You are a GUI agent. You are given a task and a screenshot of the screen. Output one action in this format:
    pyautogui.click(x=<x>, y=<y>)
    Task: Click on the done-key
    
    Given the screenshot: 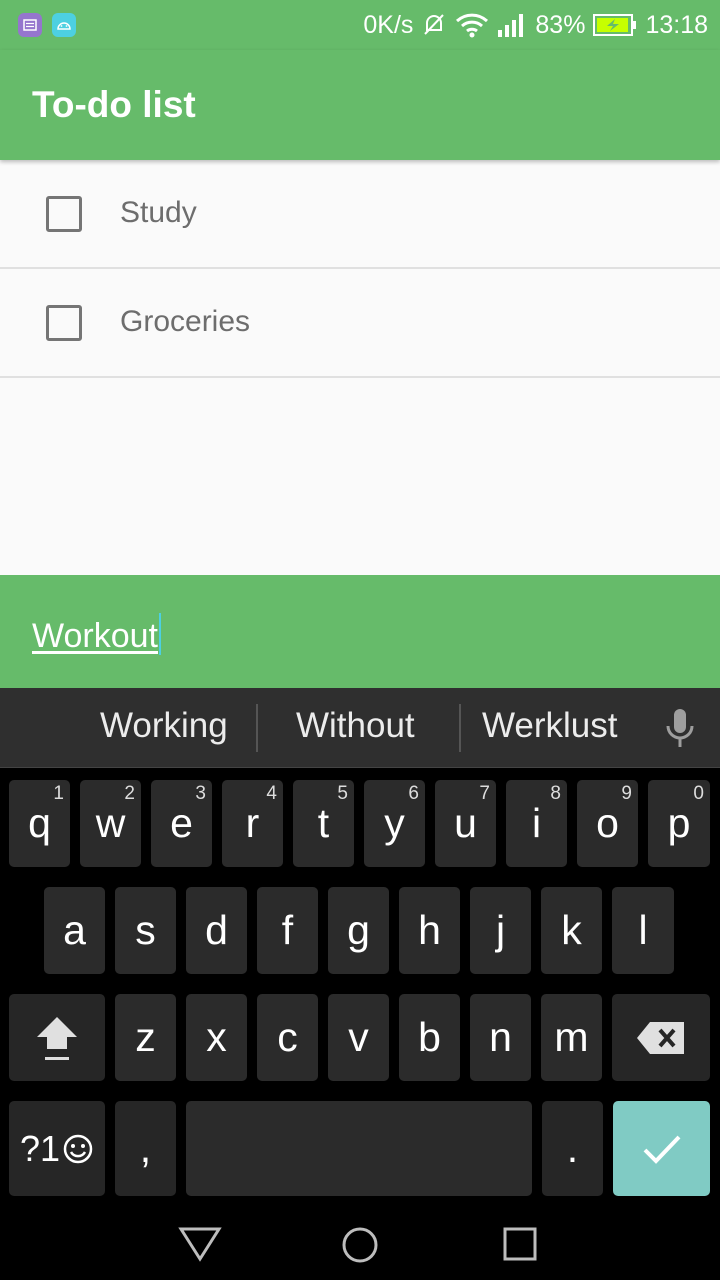 What is the action you would take?
    pyautogui.click(x=661, y=1148)
    